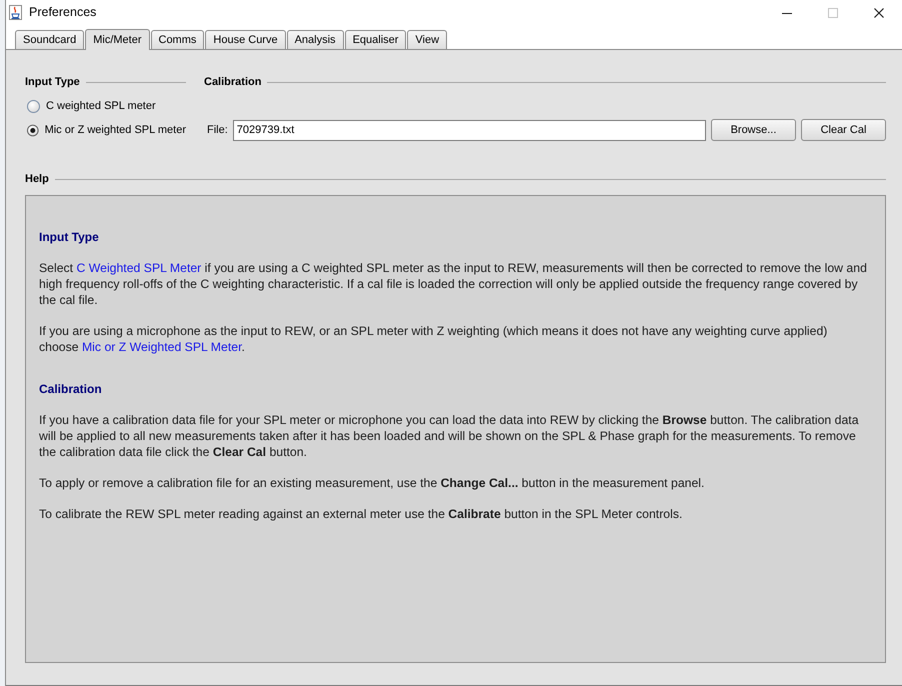 The image size is (902, 686). Describe the element at coordinates (372, 483) in the screenshot. I see `help-paragraph: To apply or remove a calibration file for an existing measurement, use the Change Cal... button in the measurement panel.` at that location.